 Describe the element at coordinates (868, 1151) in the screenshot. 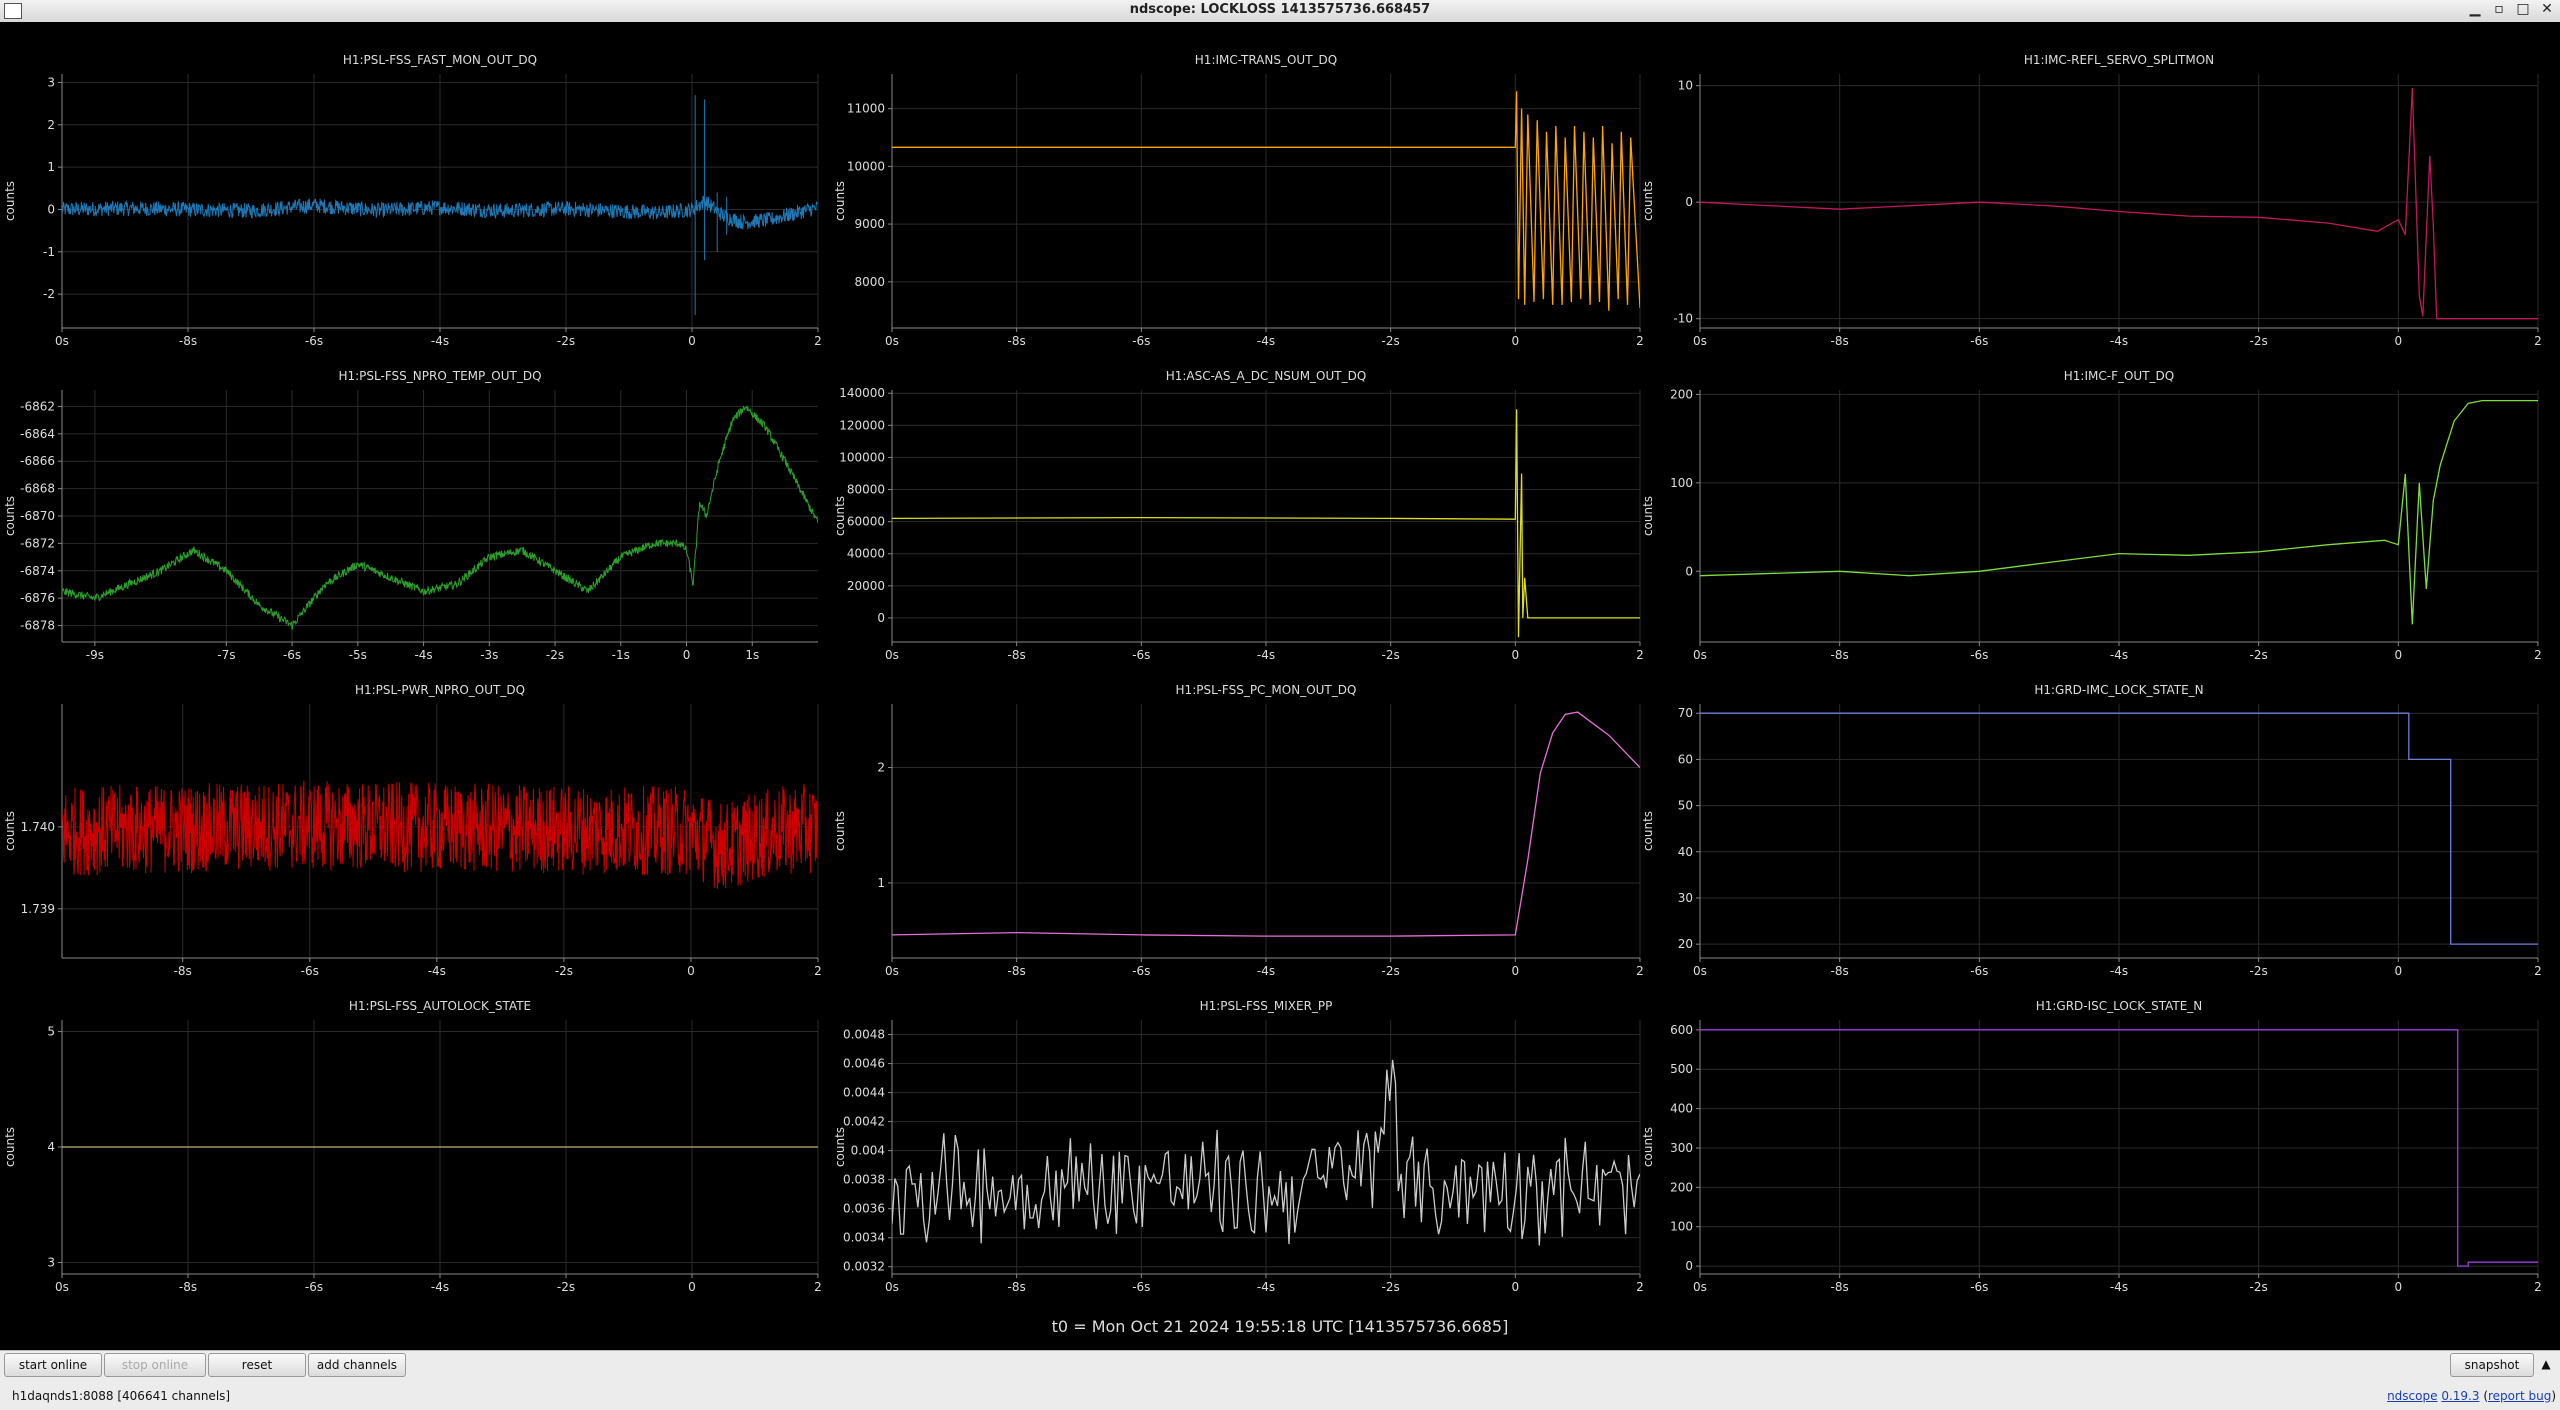

I see `y-tick-label: 0.004` at that location.